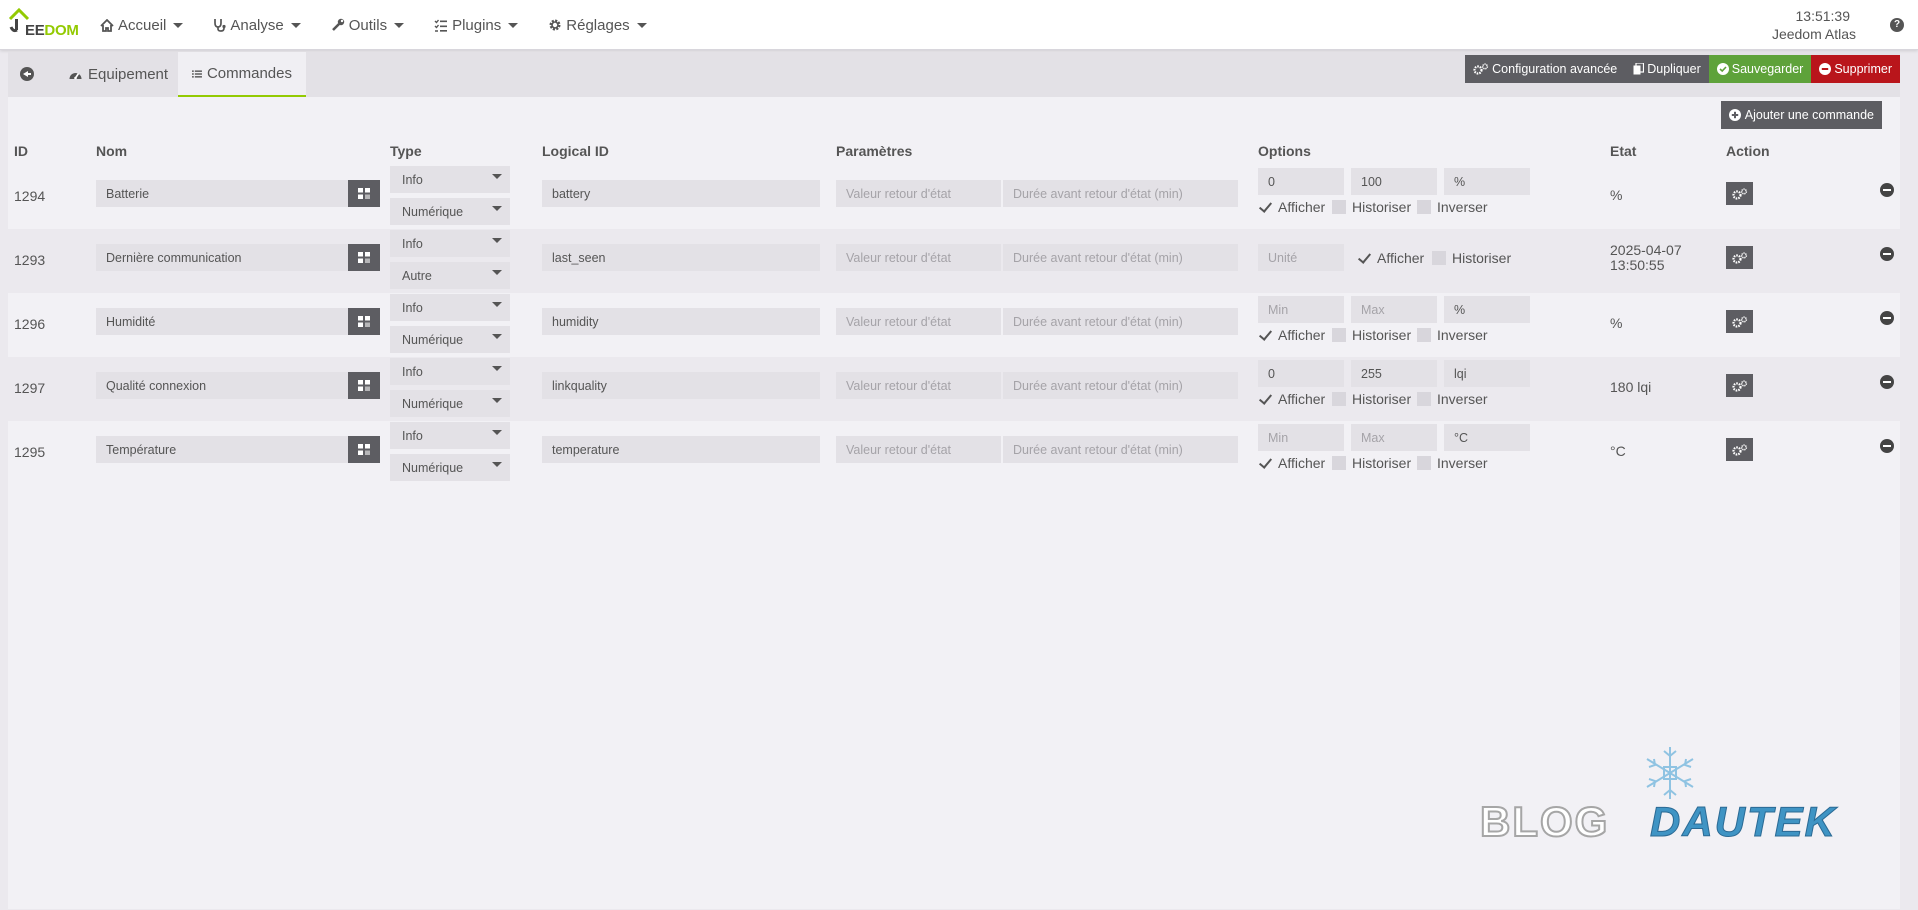 This screenshot has height=910, width=1918. What do you see at coordinates (222, 193) in the screenshot?
I see `cmd-name-input: Batterie` at bounding box center [222, 193].